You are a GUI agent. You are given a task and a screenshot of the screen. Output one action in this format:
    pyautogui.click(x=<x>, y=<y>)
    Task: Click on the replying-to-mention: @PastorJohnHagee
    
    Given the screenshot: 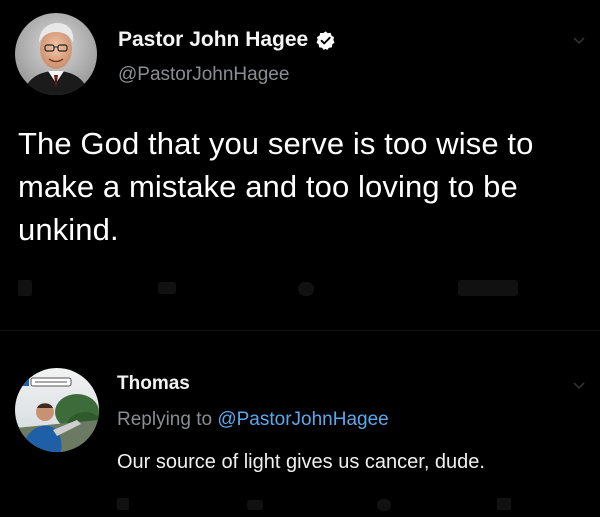 What is the action you would take?
    pyautogui.click(x=302, y=419)
    